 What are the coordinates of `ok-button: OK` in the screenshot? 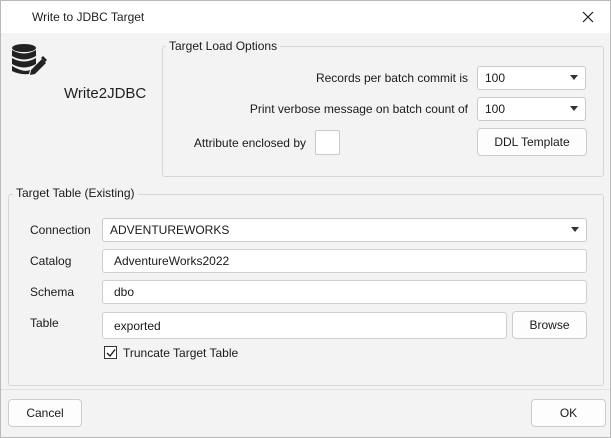 It's located at (568, 413).